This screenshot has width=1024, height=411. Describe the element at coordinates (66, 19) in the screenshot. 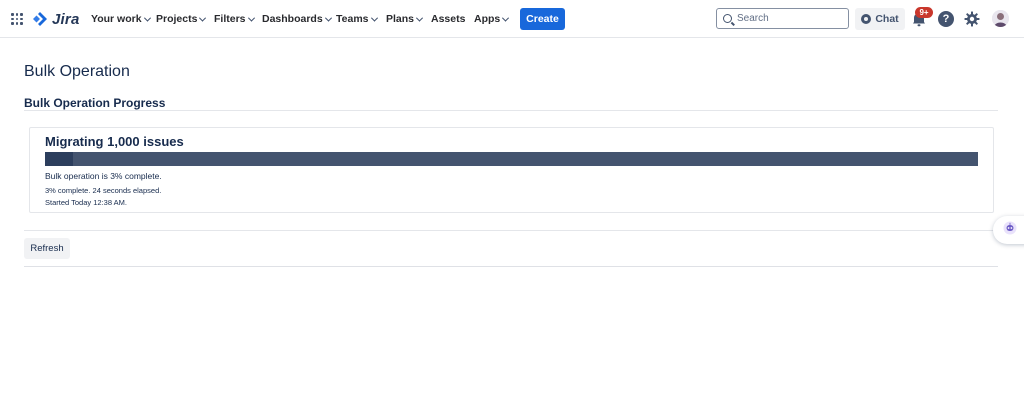

I see `app-name: Jira` at that location.